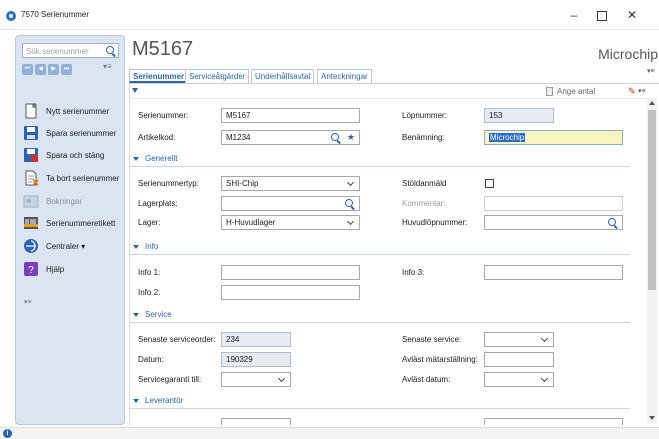 Image resolution: width=659 pixels, height=439 pixels. I want to click on ange-antal-button: Ange antal, so click(576, 91).